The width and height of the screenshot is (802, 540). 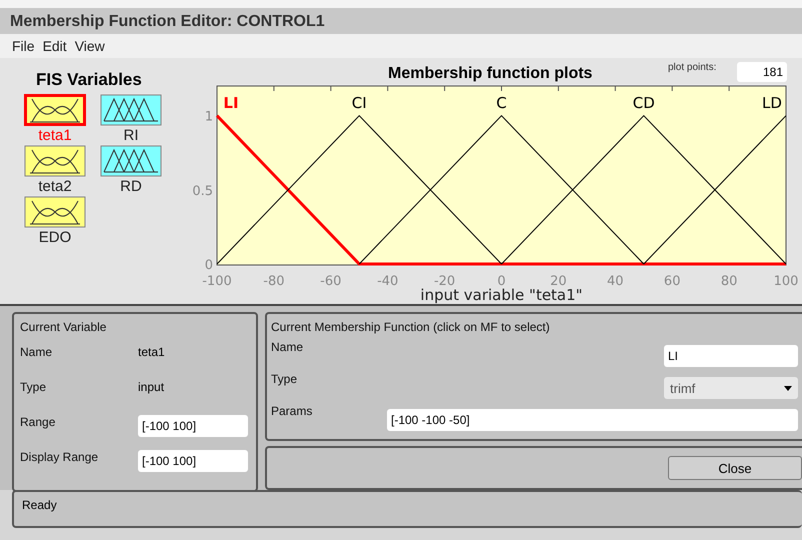 I want to click on curve-label: C, so click(x=501, y=103).